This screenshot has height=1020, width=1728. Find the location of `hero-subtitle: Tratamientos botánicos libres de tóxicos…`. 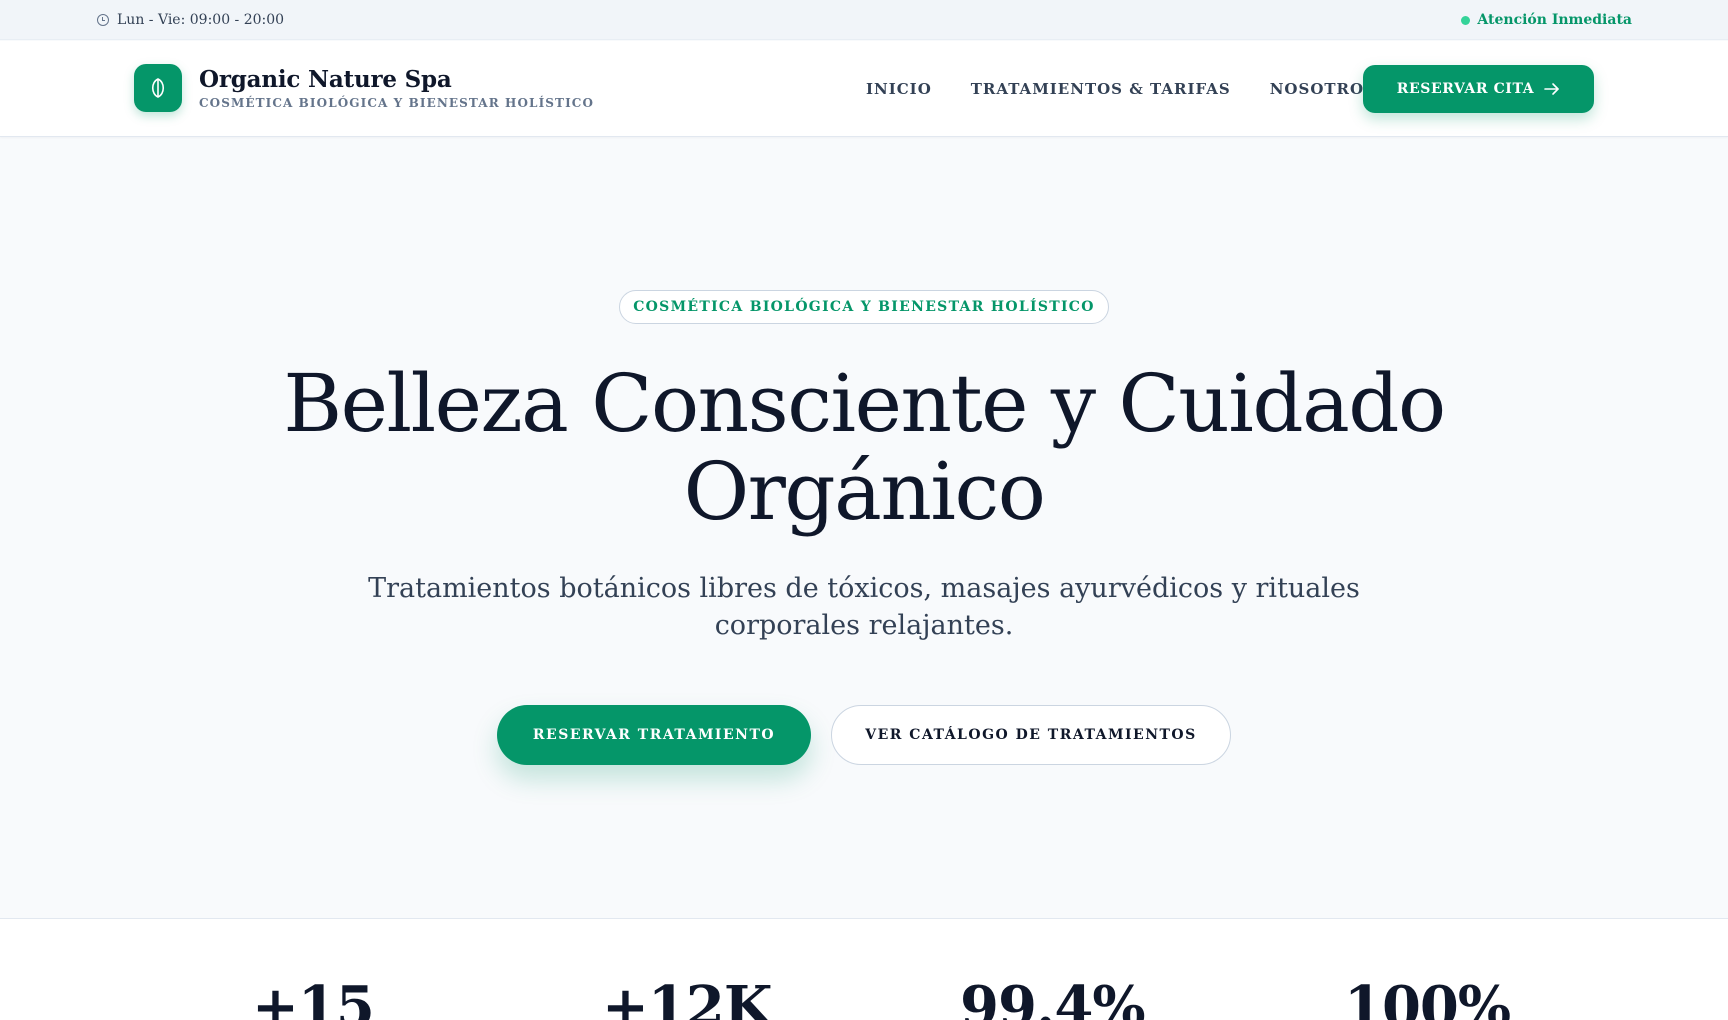

hero-subtitle: Tratamientos botánicos libres de tóxicos… is located at coordinates (864, 607).